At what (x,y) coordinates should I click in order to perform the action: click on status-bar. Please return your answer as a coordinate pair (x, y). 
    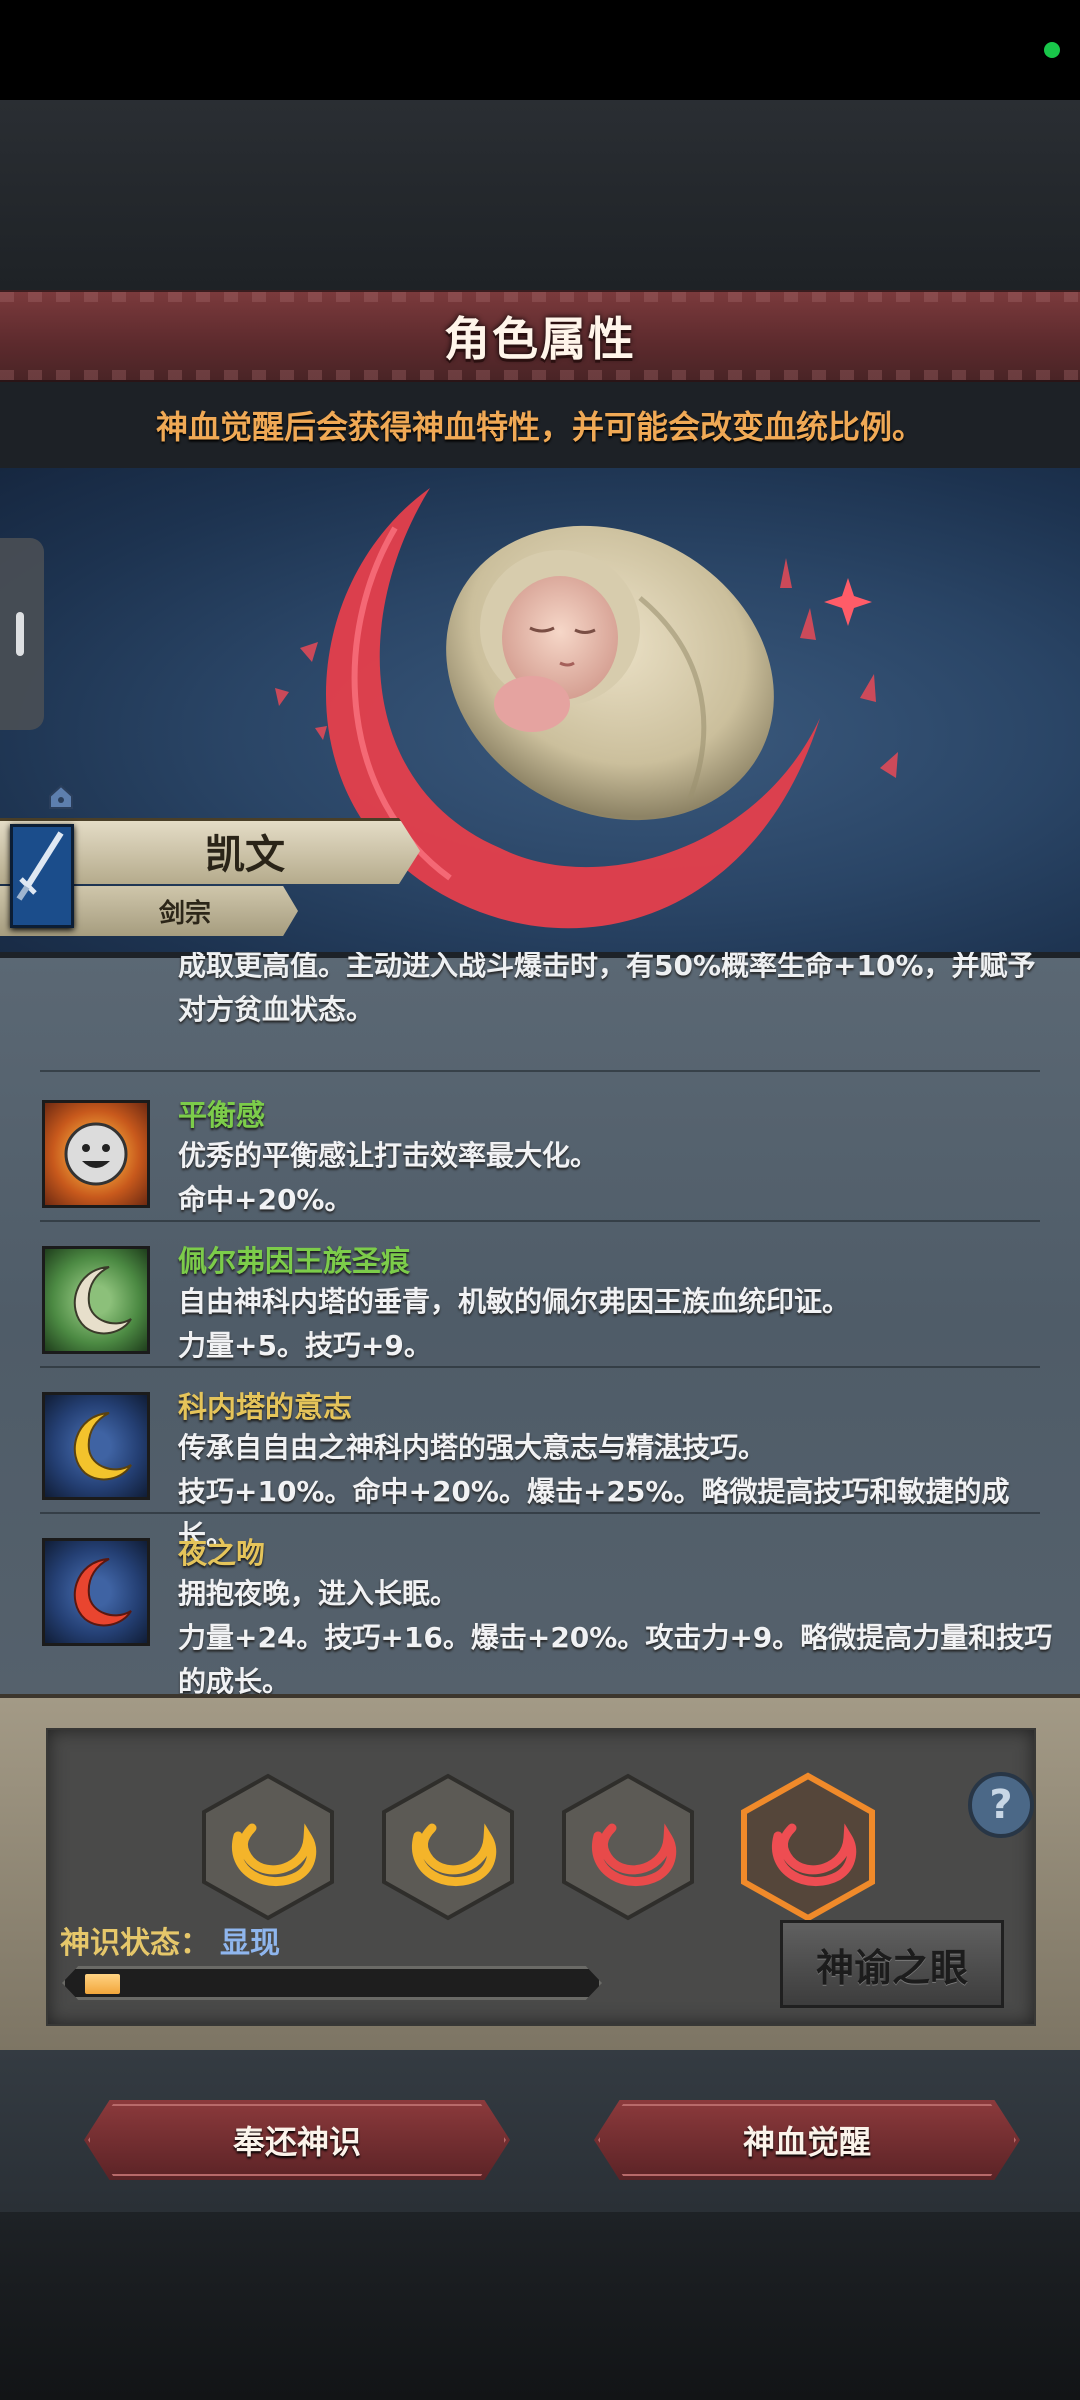
    Looking at the image, I should click on (540, 50).